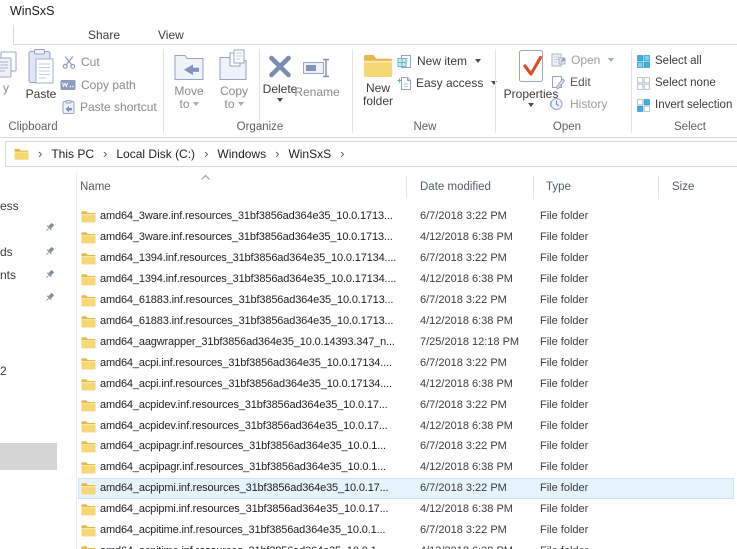 This screenshot has width=737, height=549. I want to click on ribbon-group-label-new: New, so click(425, 127).